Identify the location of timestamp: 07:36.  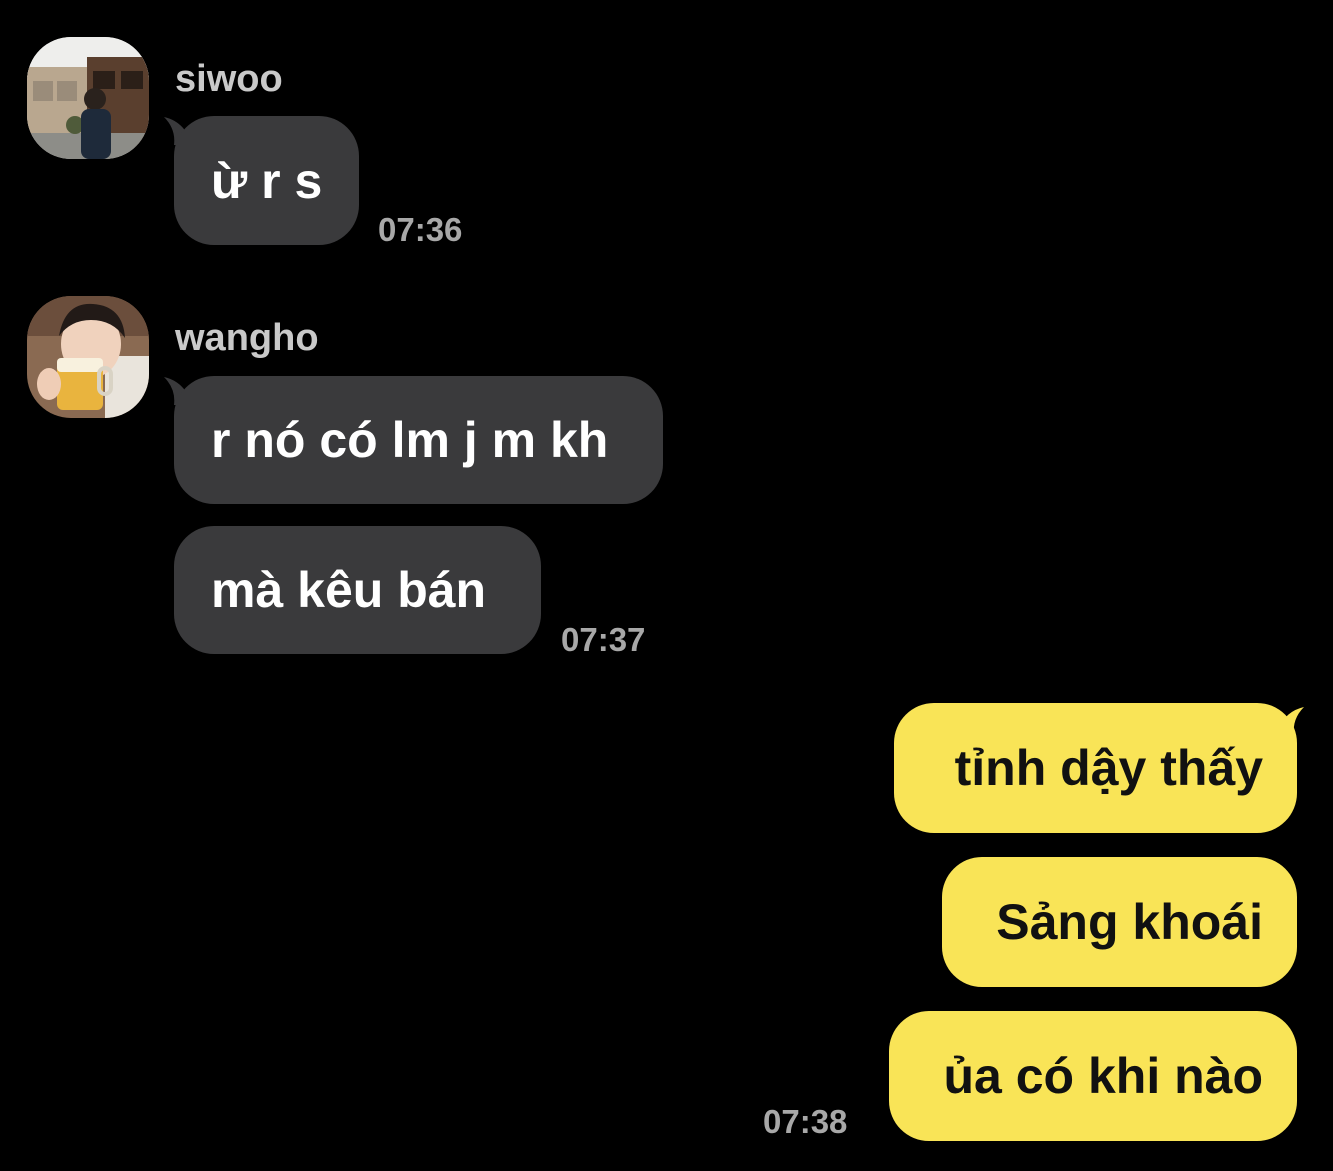
(420, 229).